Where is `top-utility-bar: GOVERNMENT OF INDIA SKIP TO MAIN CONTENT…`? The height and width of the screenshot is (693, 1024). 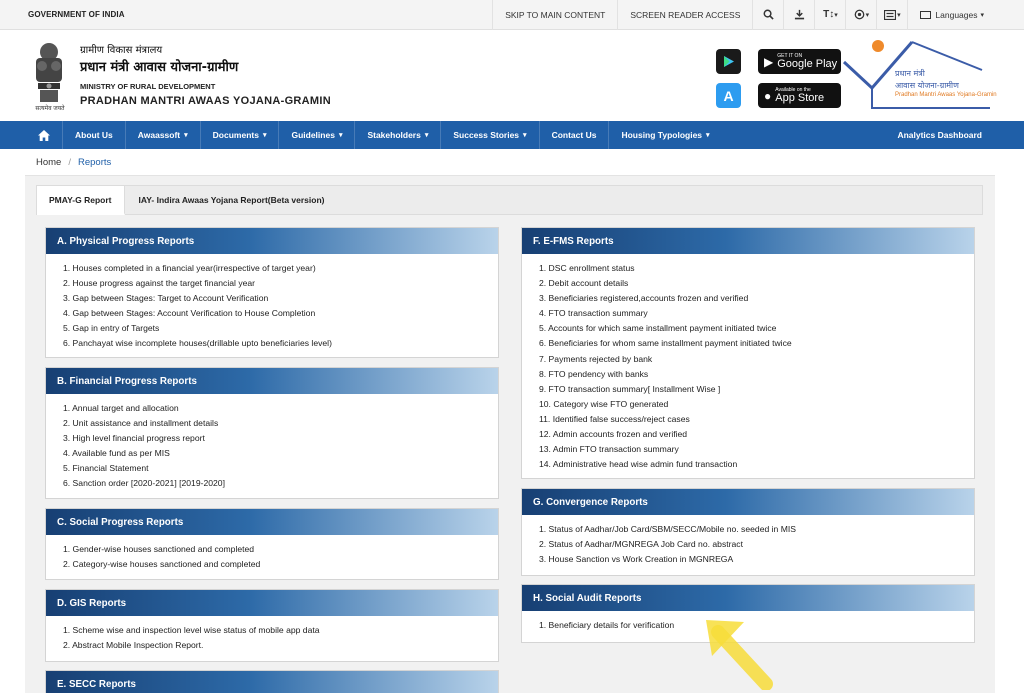 top-utility-bar: GOVERNMENT OF INDIA SKIP TO MAIN CONTENT… is located at coordinates (512, 15).